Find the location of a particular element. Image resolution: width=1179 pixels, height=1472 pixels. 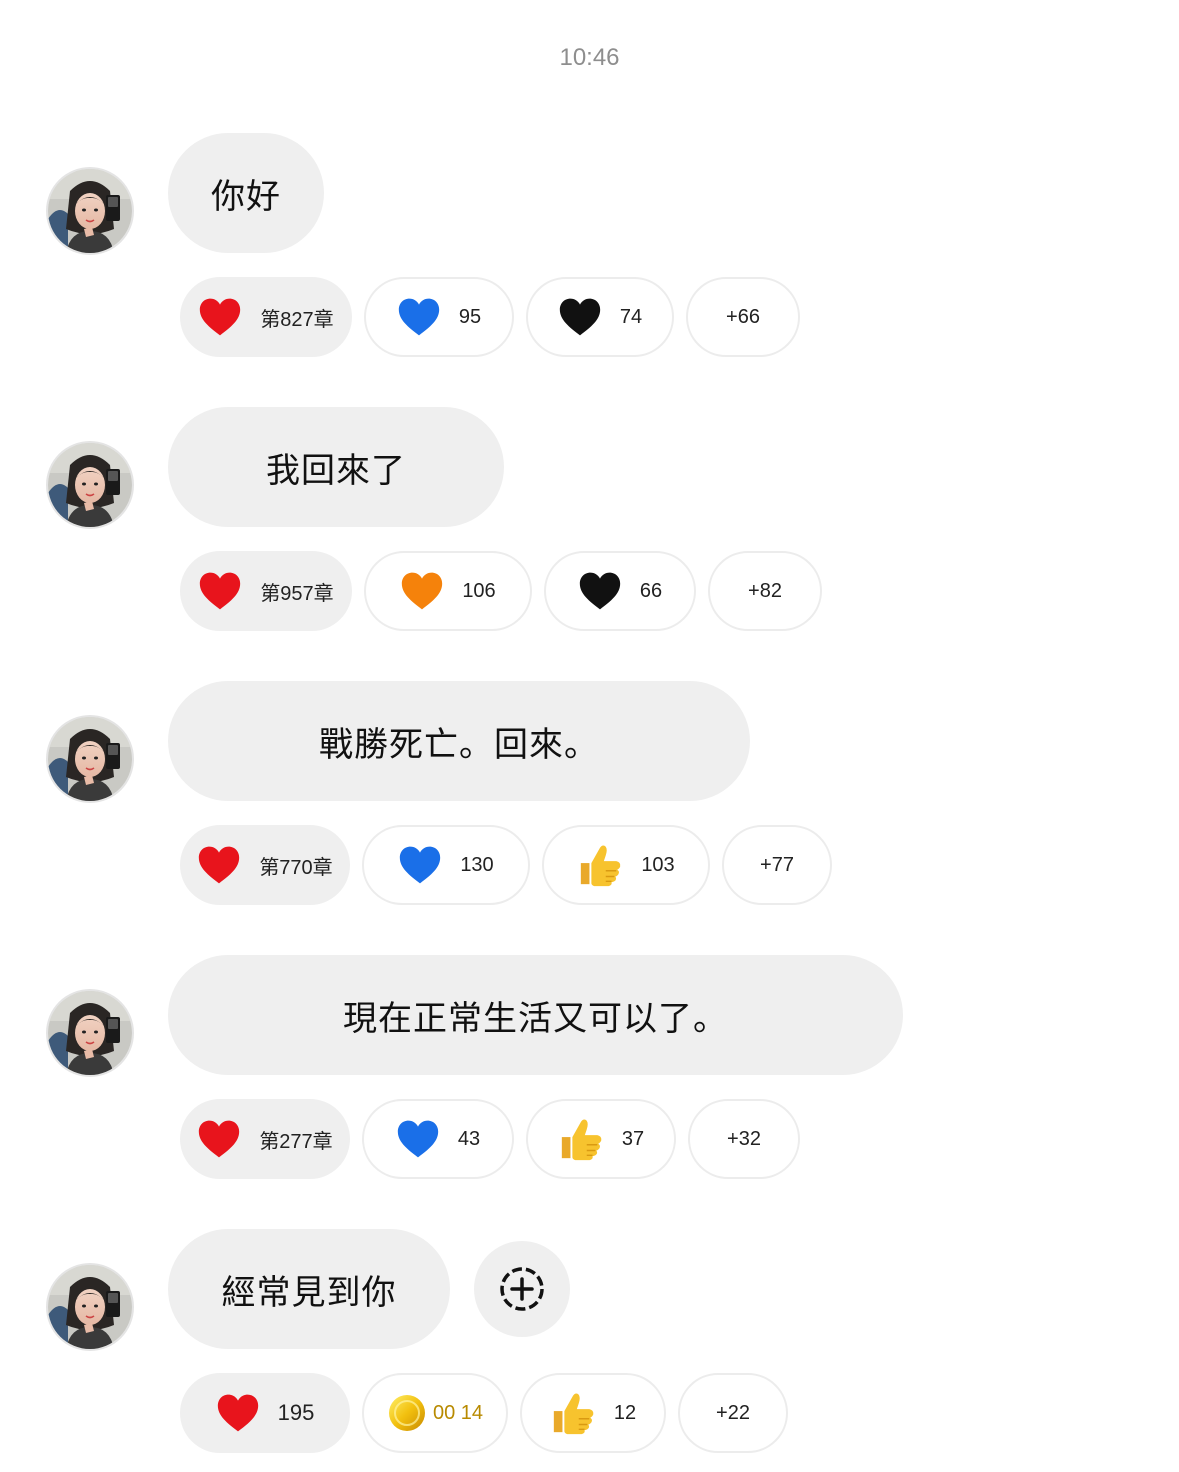

reaction-pill: 195 is located at coordinates (265, 1413).